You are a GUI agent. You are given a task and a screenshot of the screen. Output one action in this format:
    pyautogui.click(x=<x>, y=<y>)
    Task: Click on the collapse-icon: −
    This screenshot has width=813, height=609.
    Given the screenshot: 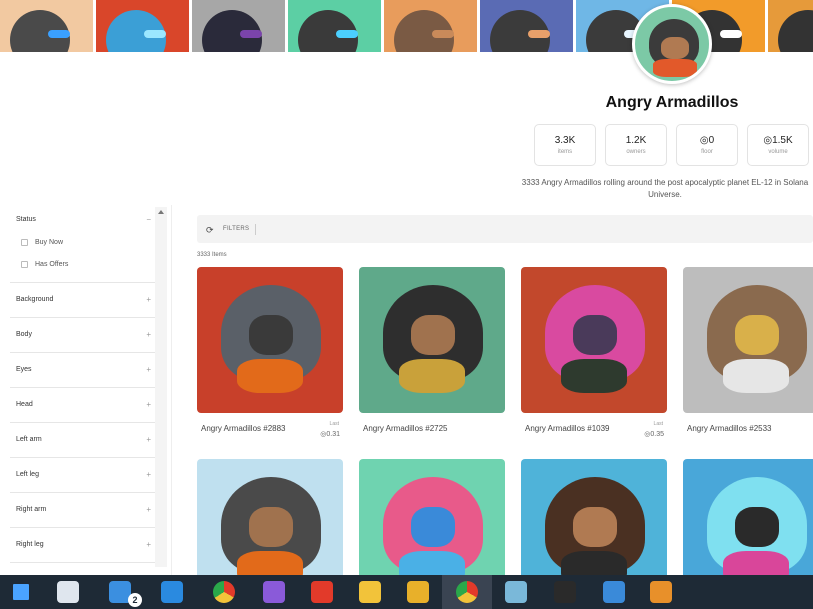 What is the action you would take?
    pyautogui.click(x=148, y=219)
    